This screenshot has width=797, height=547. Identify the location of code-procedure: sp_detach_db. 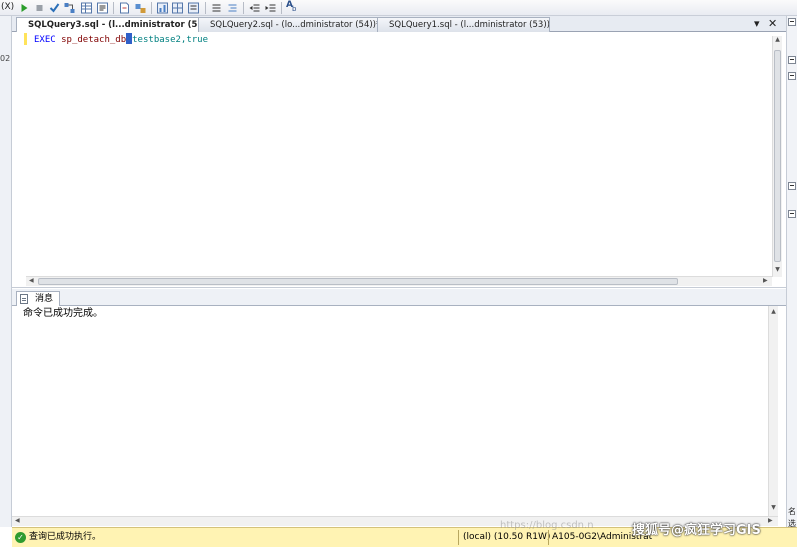
(94, 40).